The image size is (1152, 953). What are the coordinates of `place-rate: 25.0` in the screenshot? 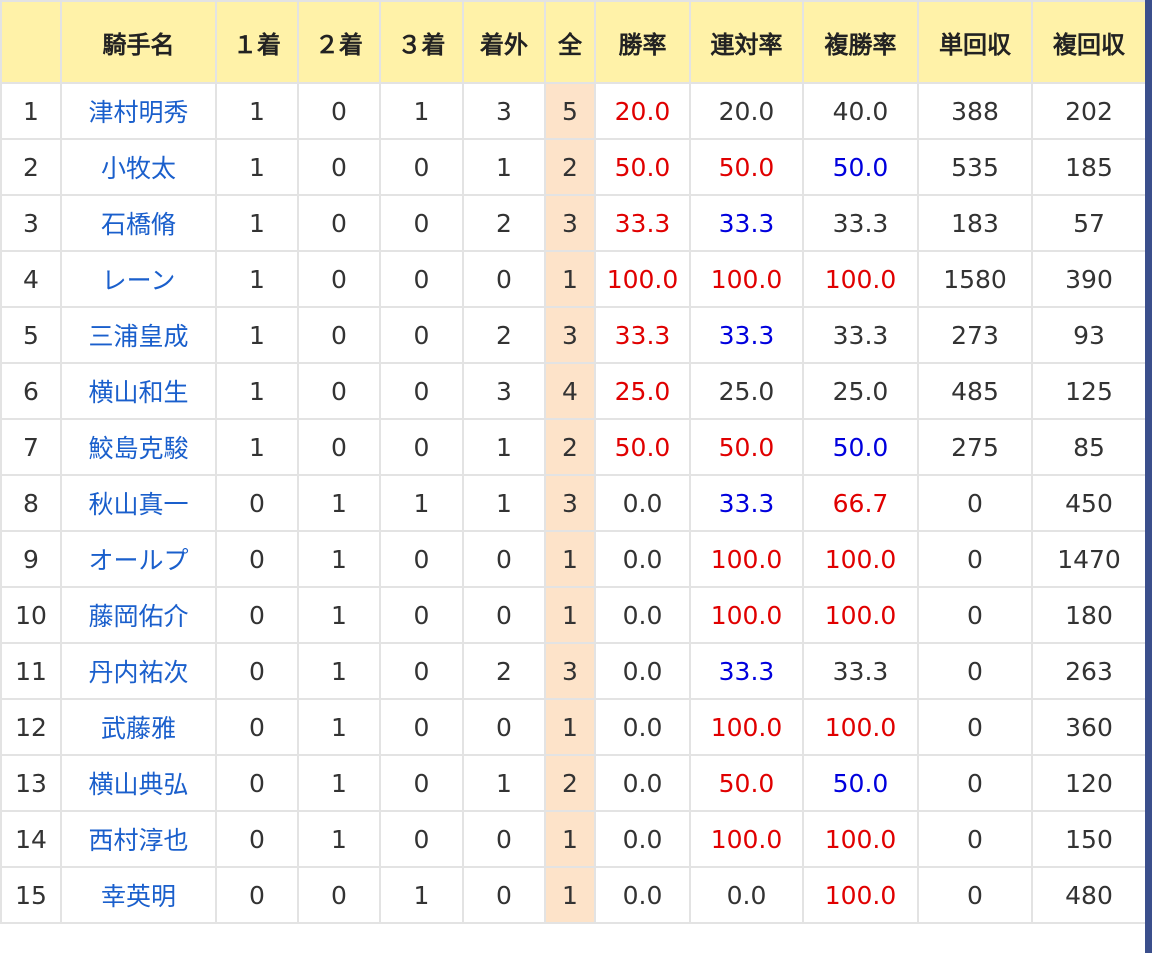 It's located at (746, 391).